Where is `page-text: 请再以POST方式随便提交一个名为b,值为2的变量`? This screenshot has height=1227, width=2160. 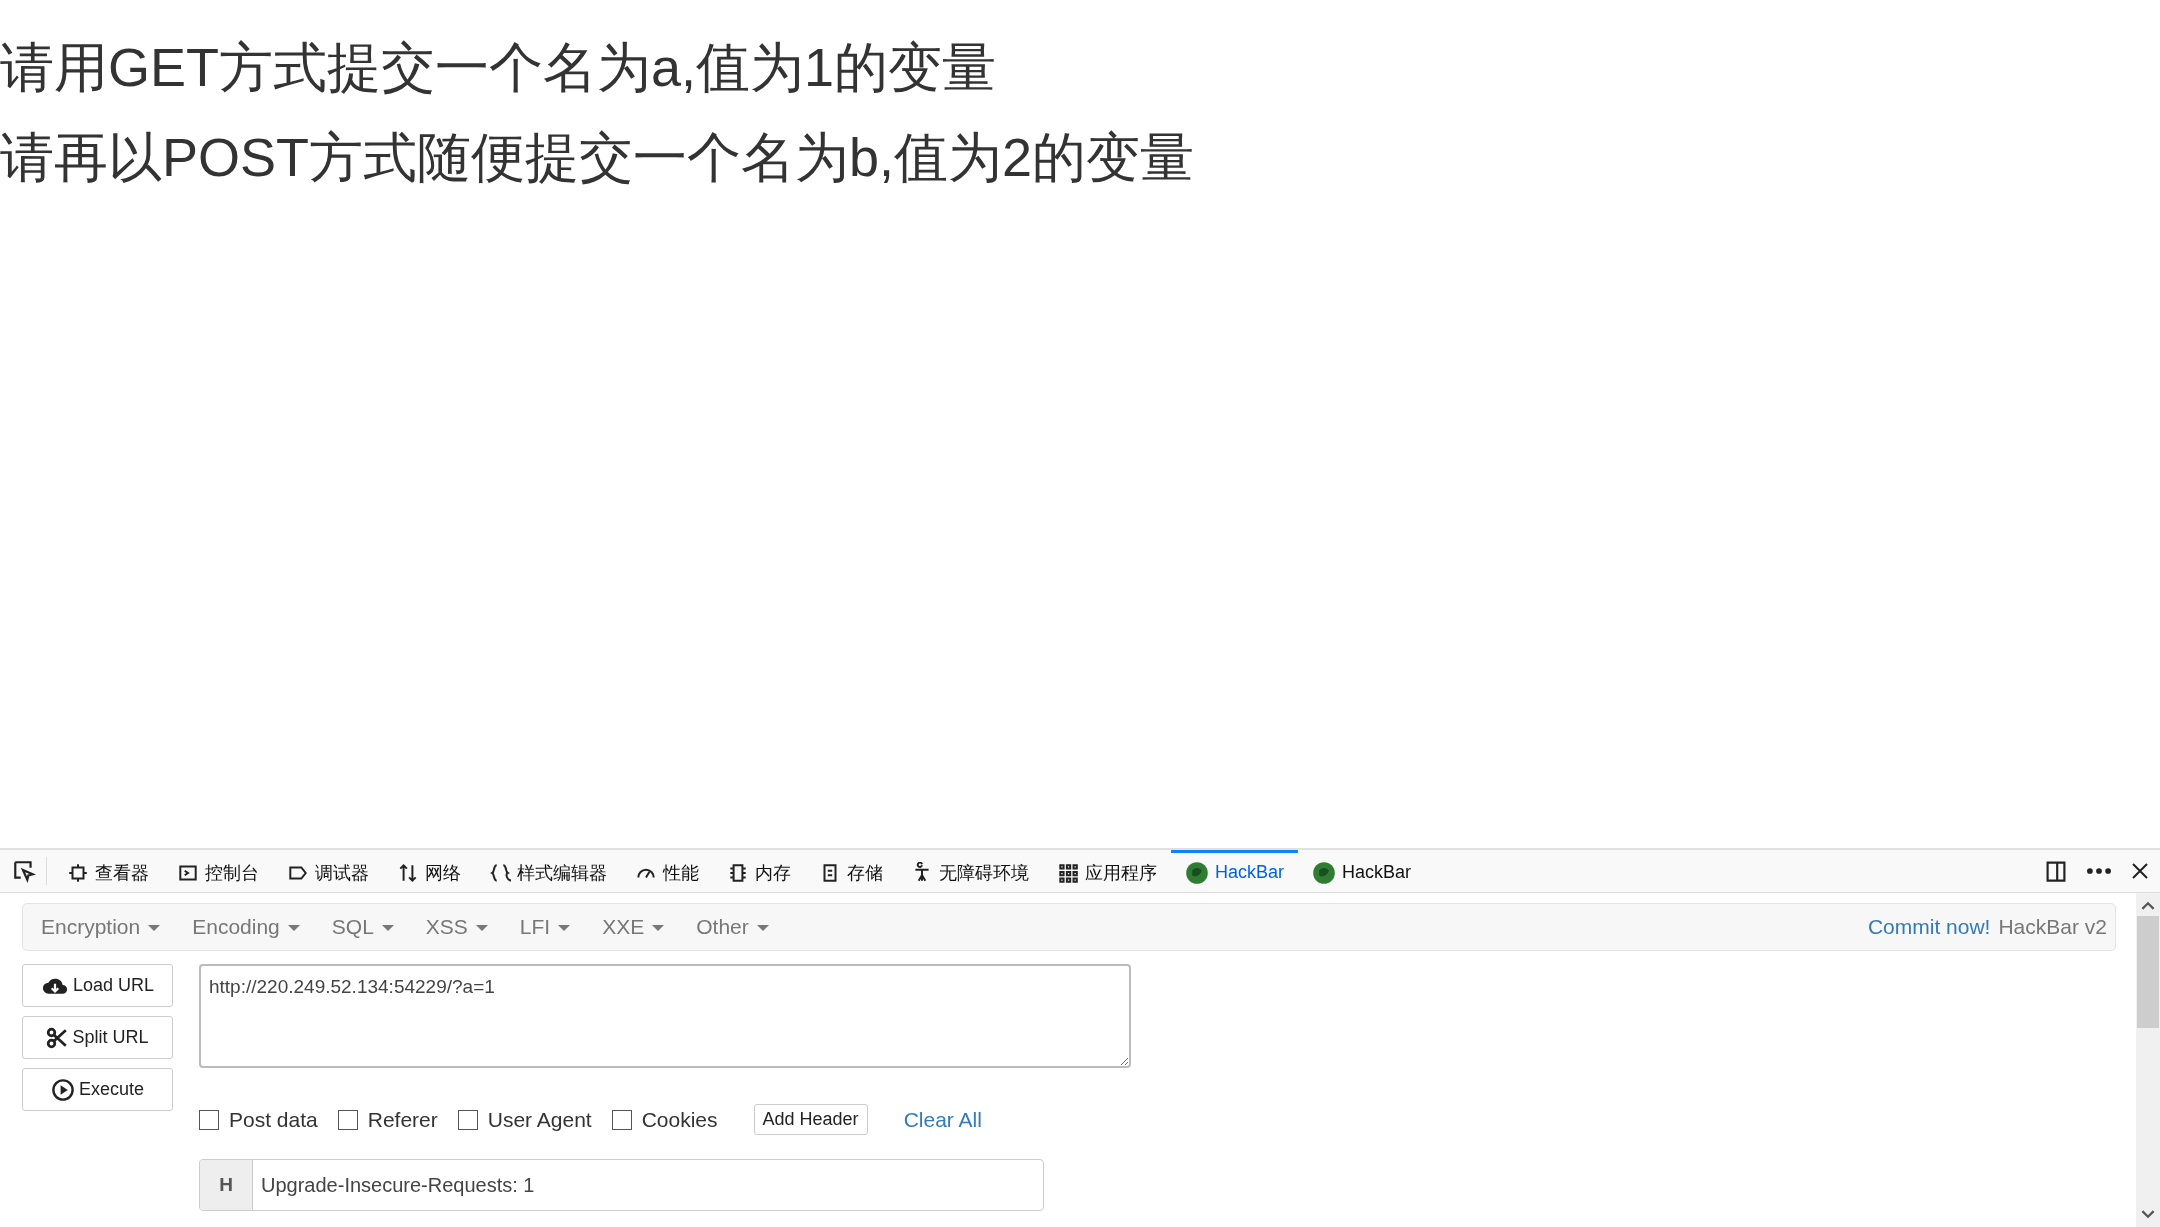 page-text: 请再以POST方式随便提交一个名为b,值为2的变量 is located at coordinates (598, 157).